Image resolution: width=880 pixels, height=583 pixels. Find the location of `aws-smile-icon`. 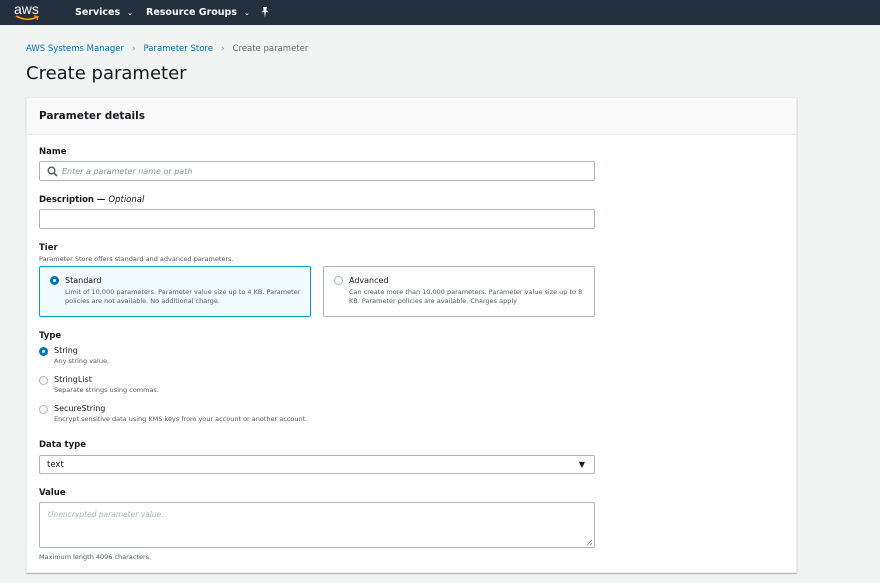

aws-smile-icon is located at coordinates (27, 18).